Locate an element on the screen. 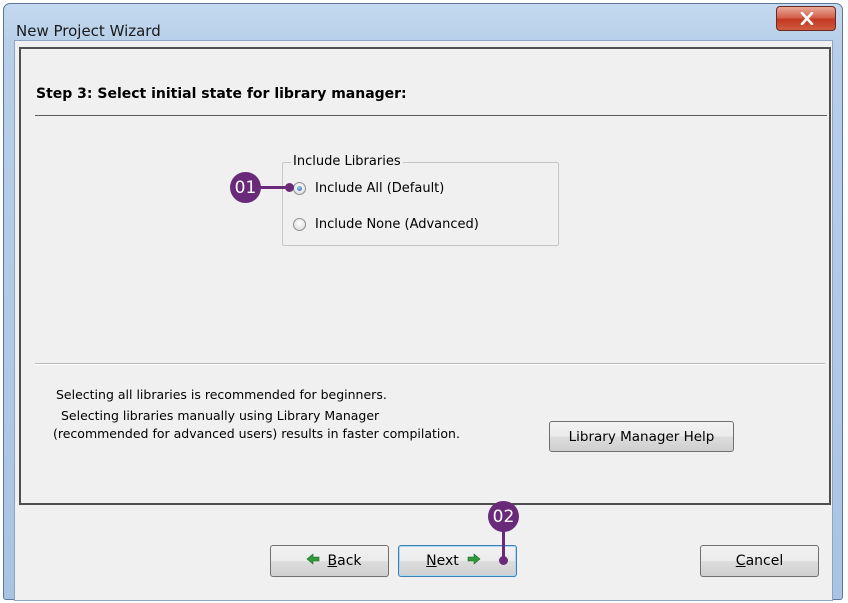  callout-01: 01 is located at coordinates (245, 187).